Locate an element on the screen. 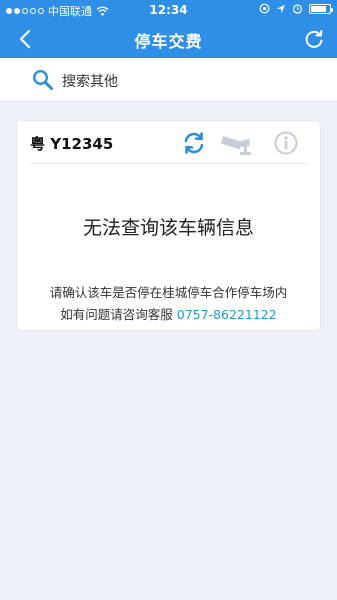 This screenshot has width=337, height=600. orientation-lock-icon is located at coordinates (264, 8).